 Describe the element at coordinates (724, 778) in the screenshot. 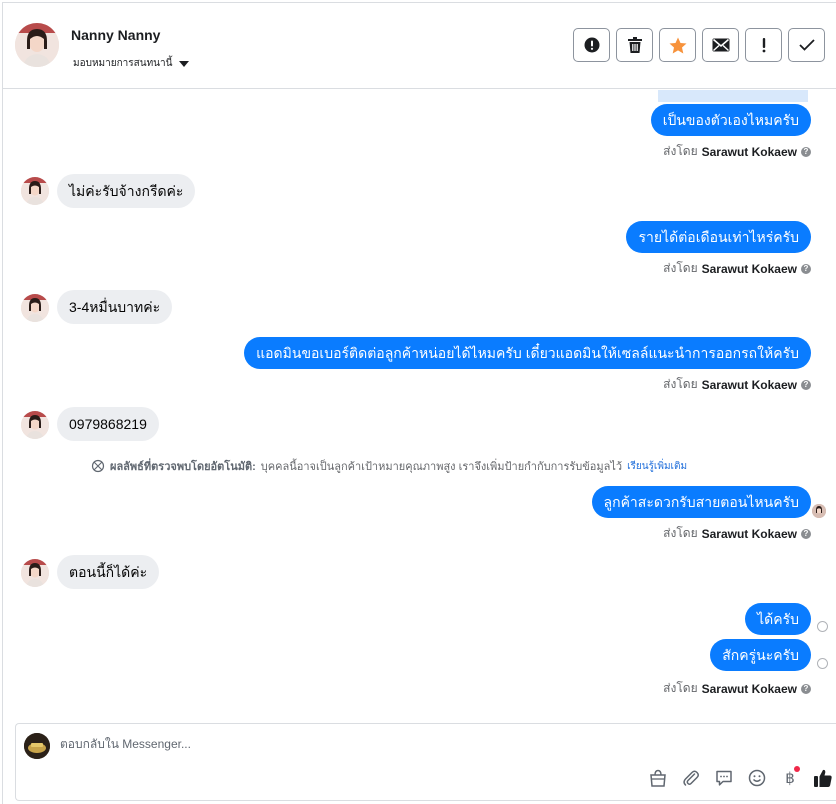

I see `saved-reply-icon` at that location.